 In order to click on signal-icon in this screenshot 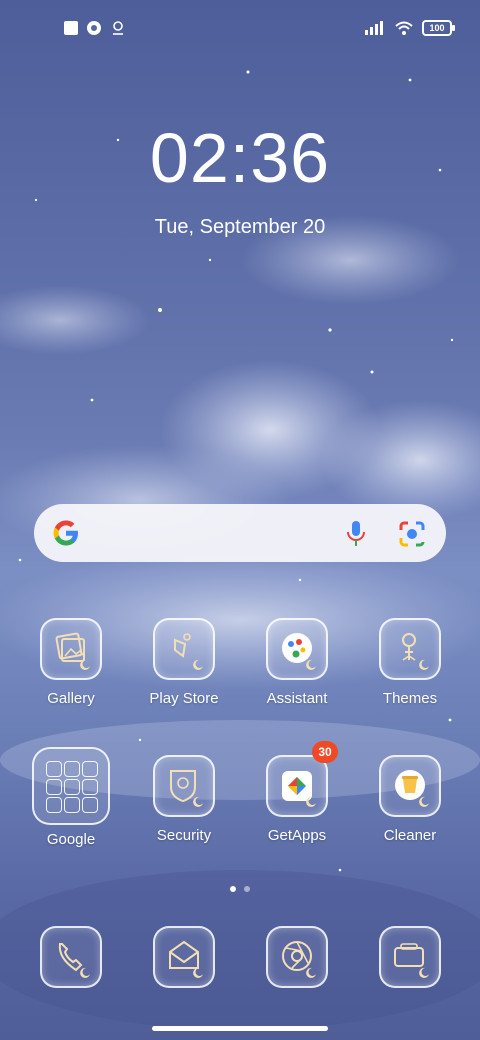, I will do `click(374, 28)`.